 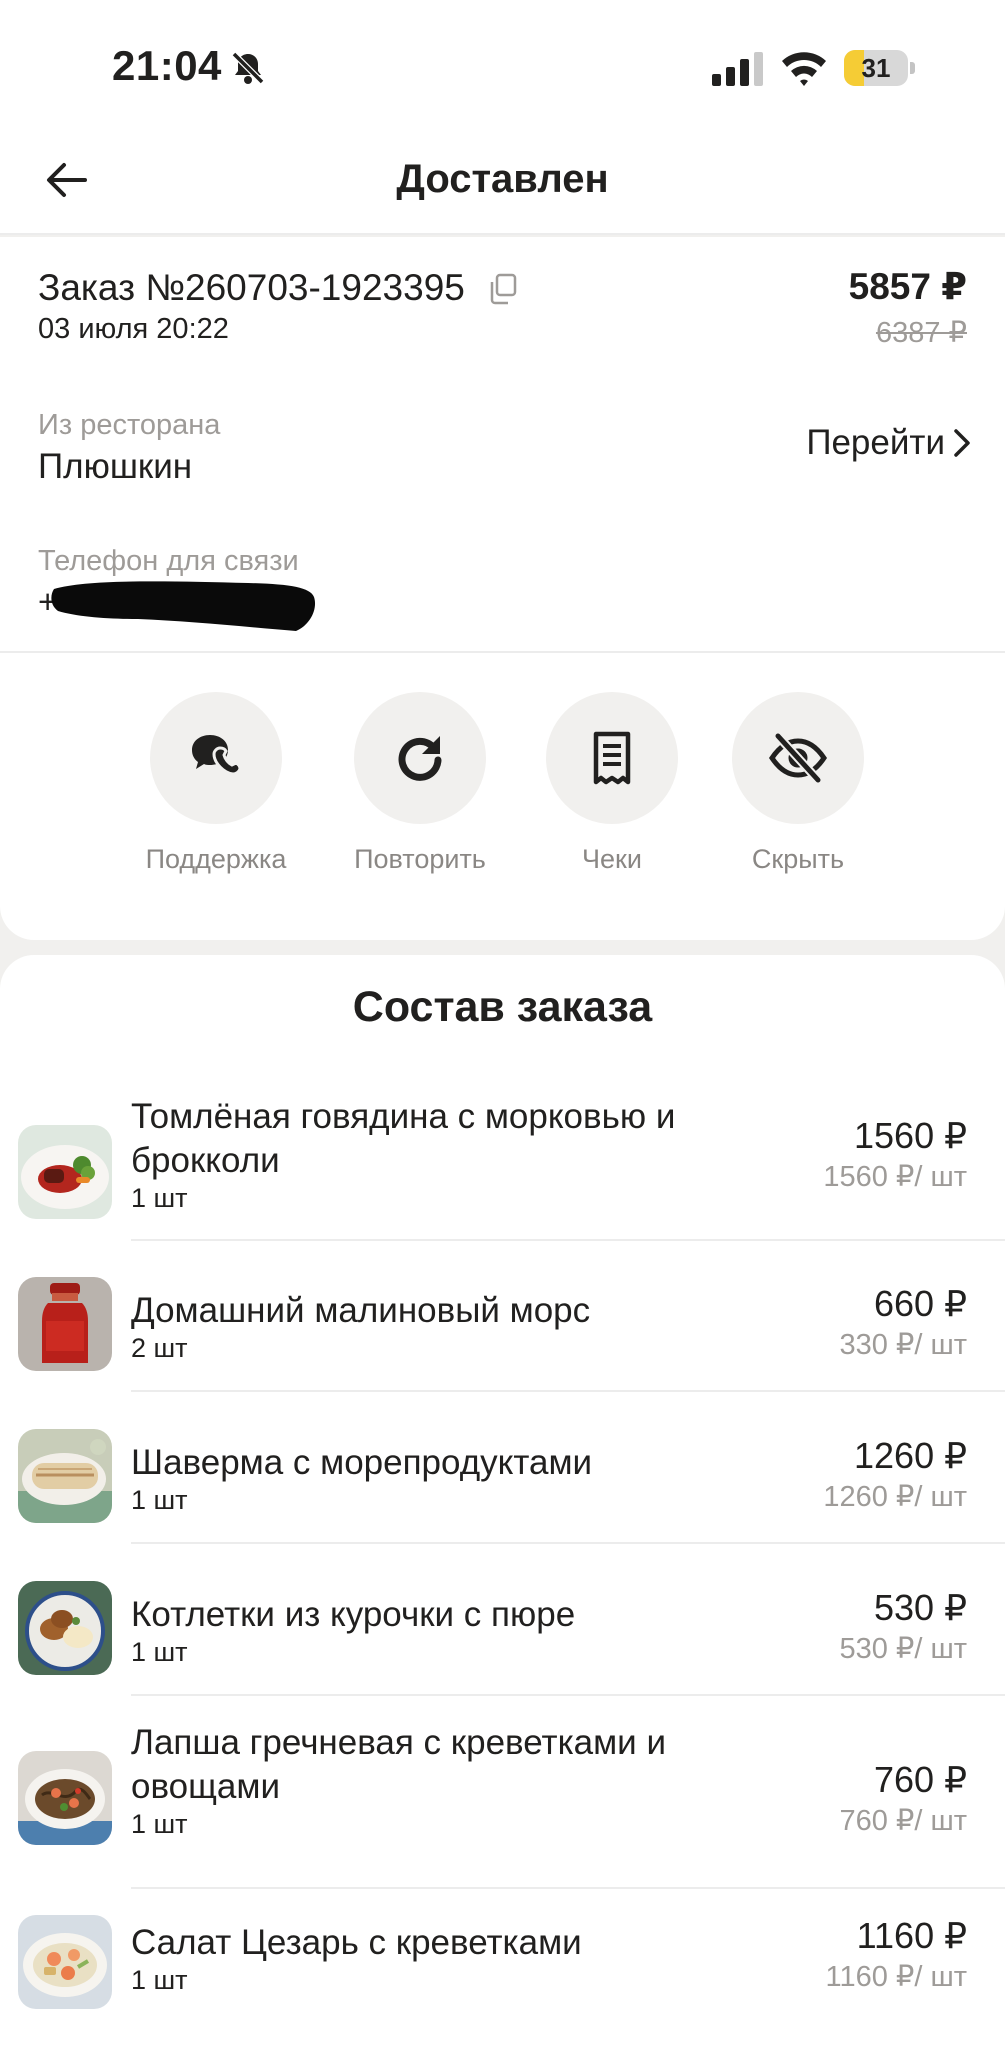 I want to click on phone-caption: Телефон для связи, so click(x=168, y=561).